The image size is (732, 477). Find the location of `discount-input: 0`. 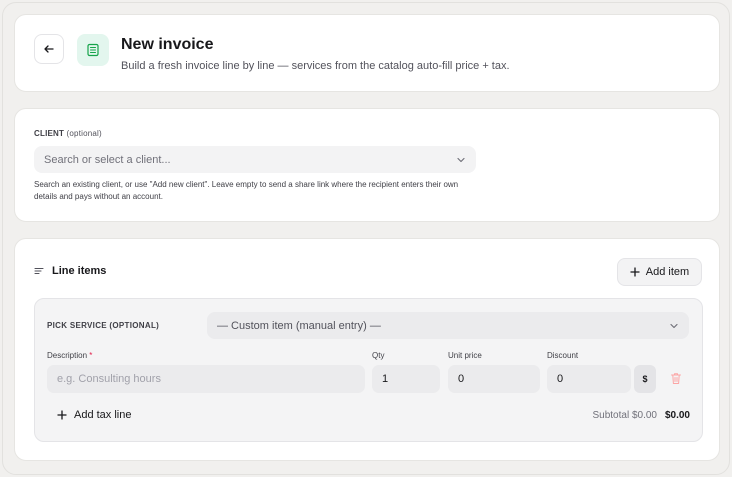

discount-input: 0 is located at coordinates (589, 379).